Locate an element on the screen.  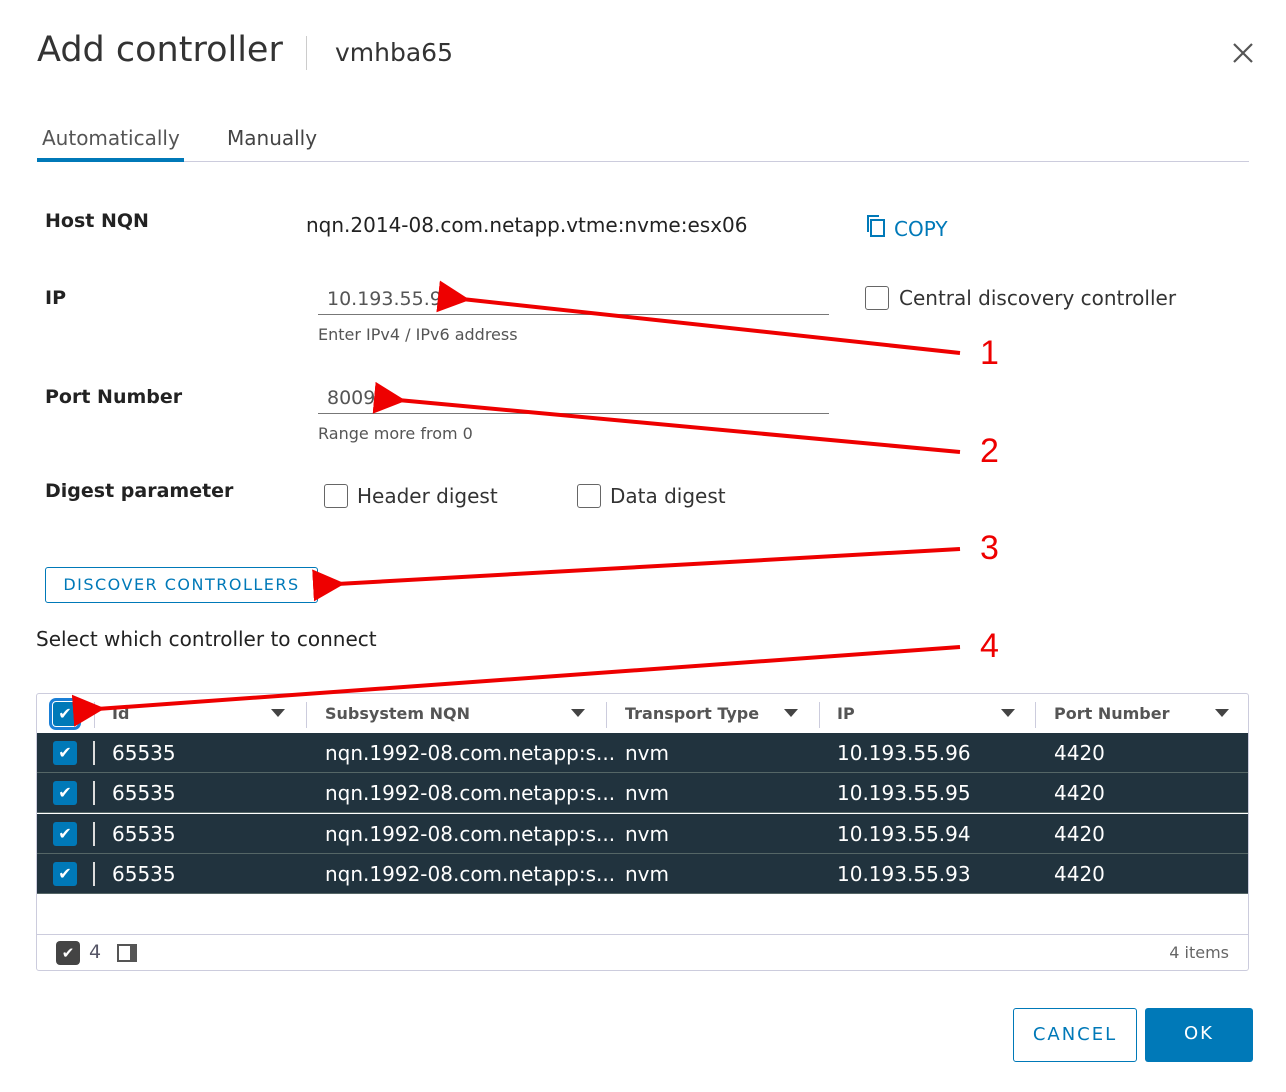
central-discovery-checkbox is located at coordinates (877, 298).